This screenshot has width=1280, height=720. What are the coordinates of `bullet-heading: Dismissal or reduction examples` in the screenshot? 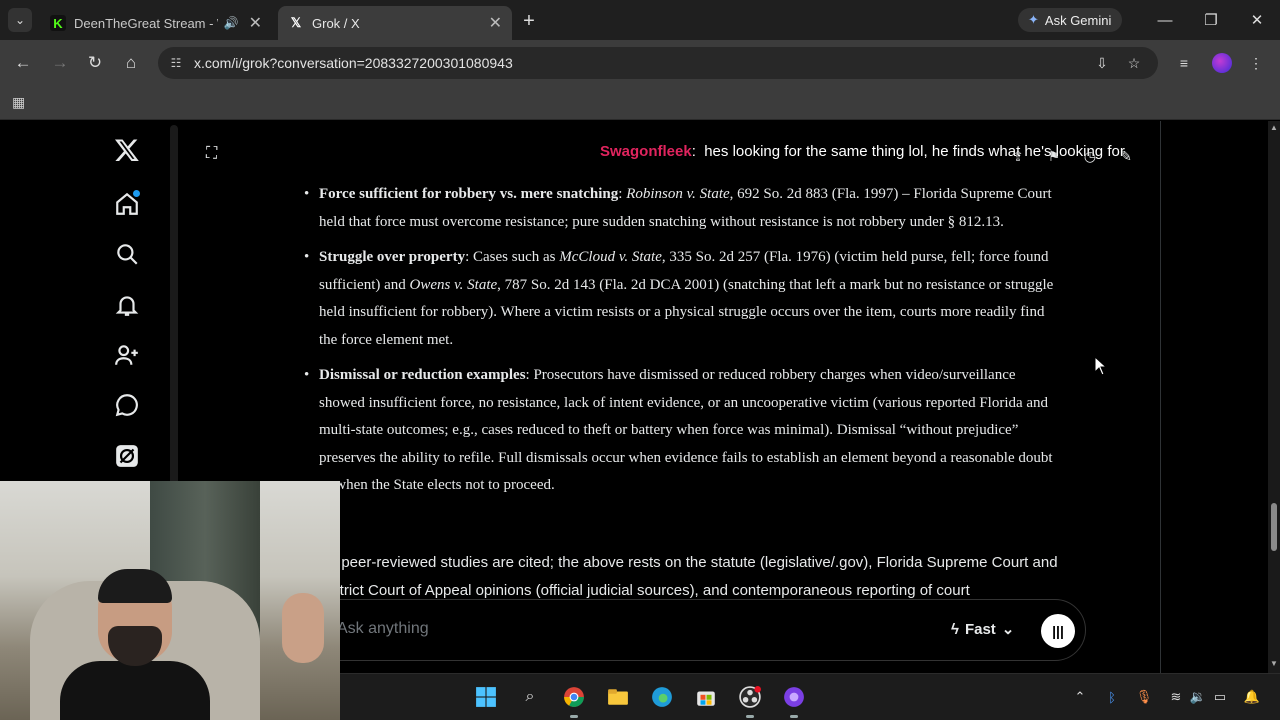 It's located at (422, 375).